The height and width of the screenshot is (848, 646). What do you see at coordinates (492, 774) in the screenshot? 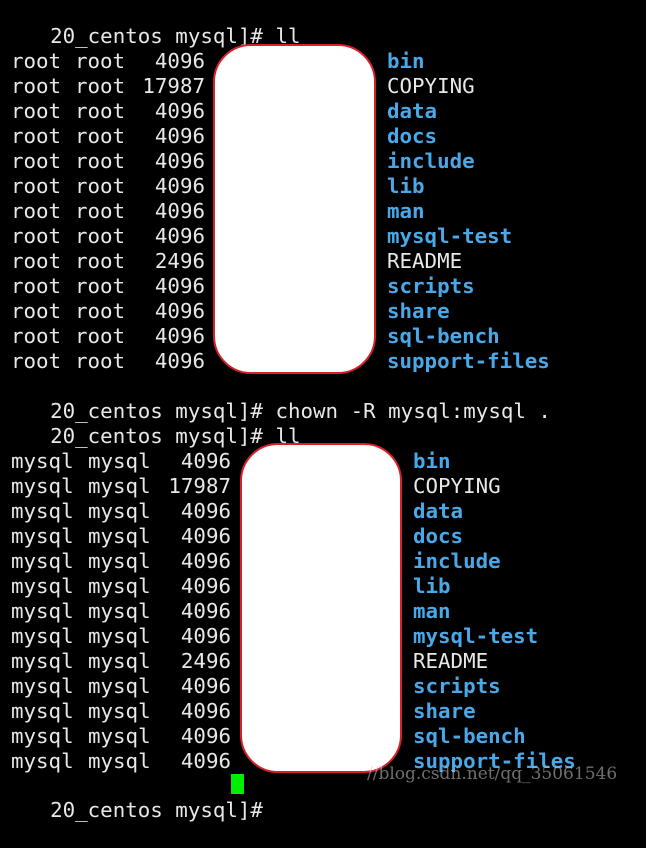
I see `watermark: //blog.csdn.net/qq_35061546` at bounding box center [492, 774].